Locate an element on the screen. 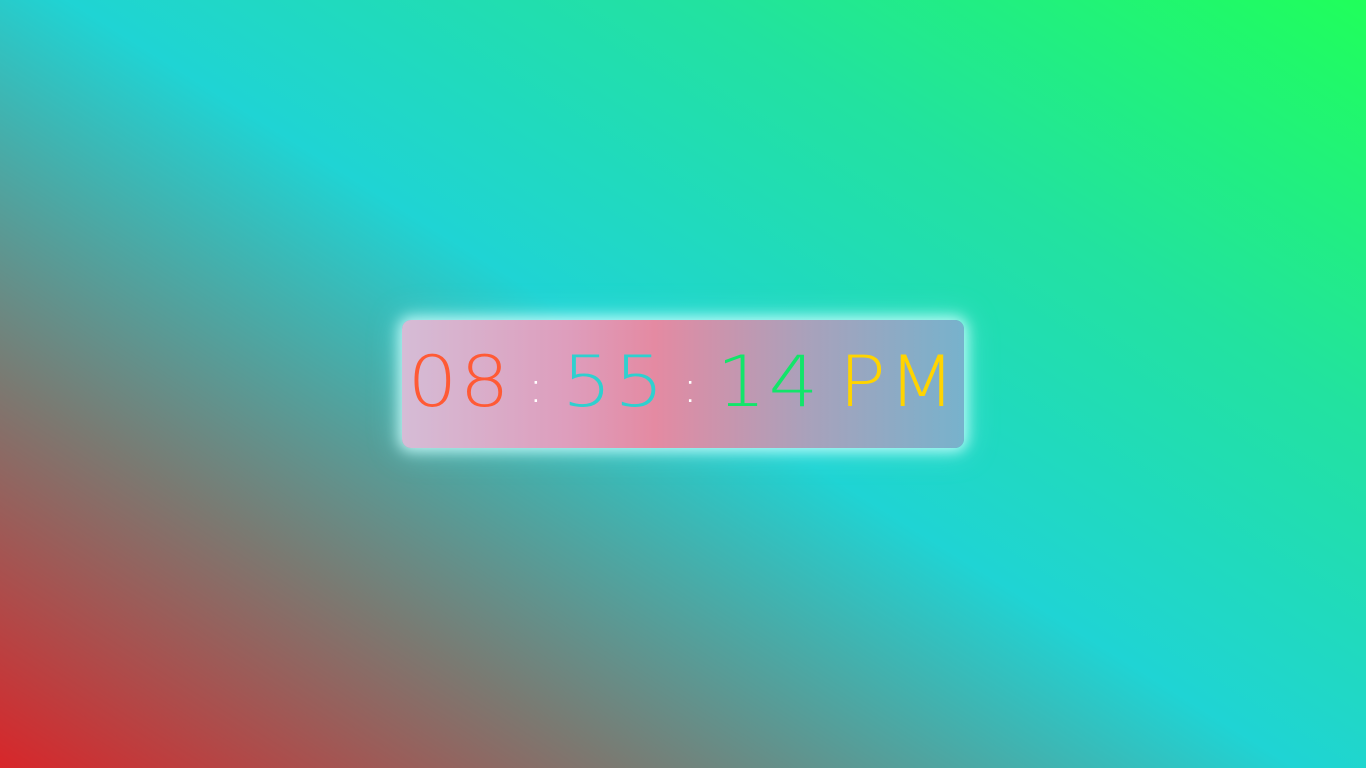  clock-minutes: 55 is located at coordinates (614, 382).